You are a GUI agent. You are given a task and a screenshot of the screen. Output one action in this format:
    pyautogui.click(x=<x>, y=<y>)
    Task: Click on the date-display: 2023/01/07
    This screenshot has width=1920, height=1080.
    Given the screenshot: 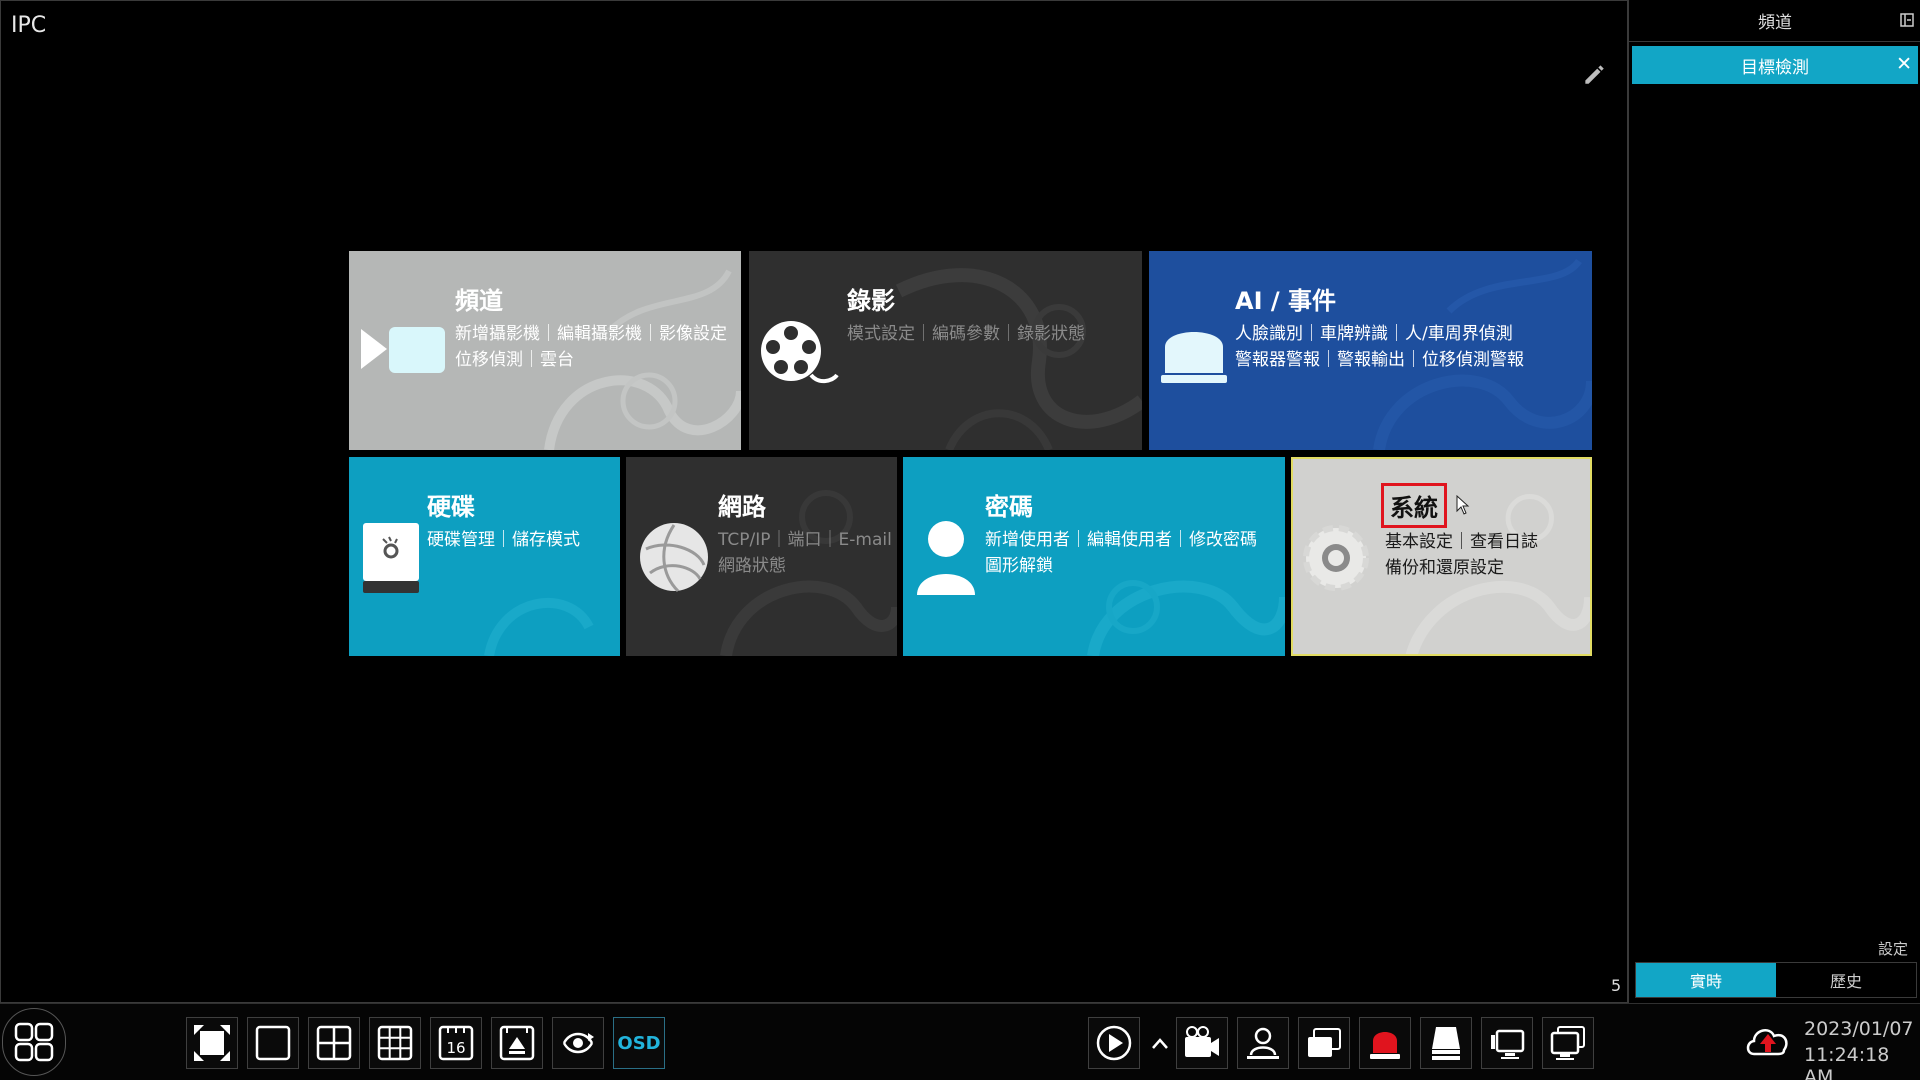 What is the action you would take?
    pyautogui.click(x=1859, y=1029)
    